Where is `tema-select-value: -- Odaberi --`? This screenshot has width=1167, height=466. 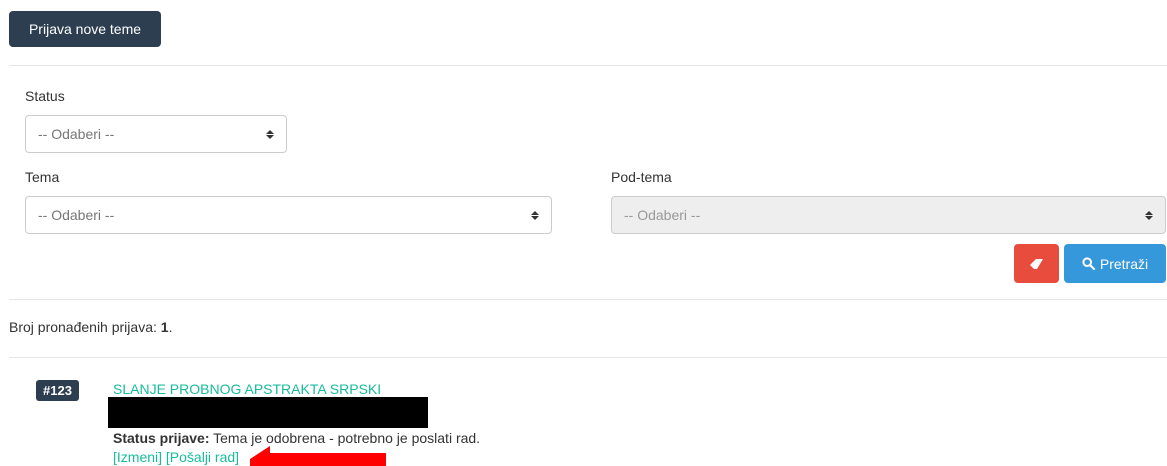 tema-select-value: -- Odaberi -- is located at coordinates (76, 215).